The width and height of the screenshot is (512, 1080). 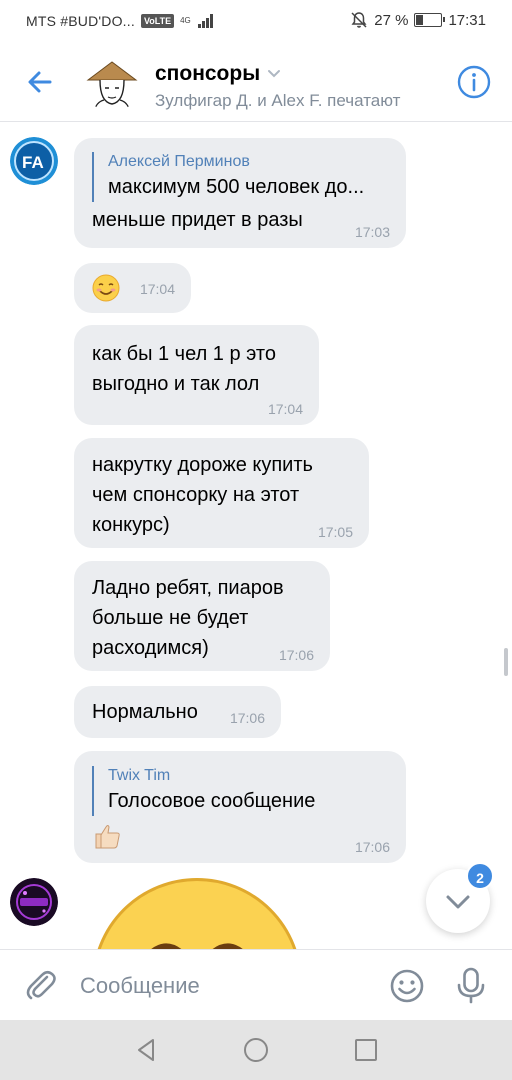 What do you see at coordinates (205, 21) in the screenshot?
I see `signal-icon` at bounding box center [205, 21].